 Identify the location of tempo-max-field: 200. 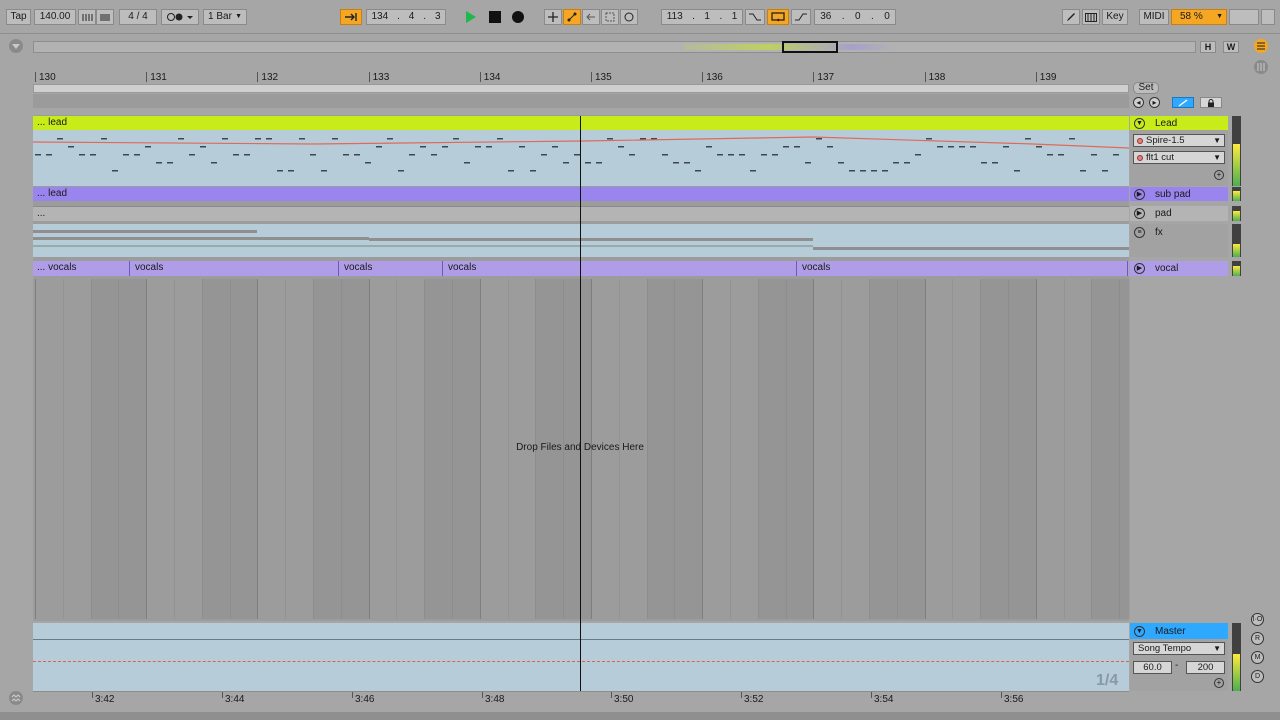
(1205, 667).